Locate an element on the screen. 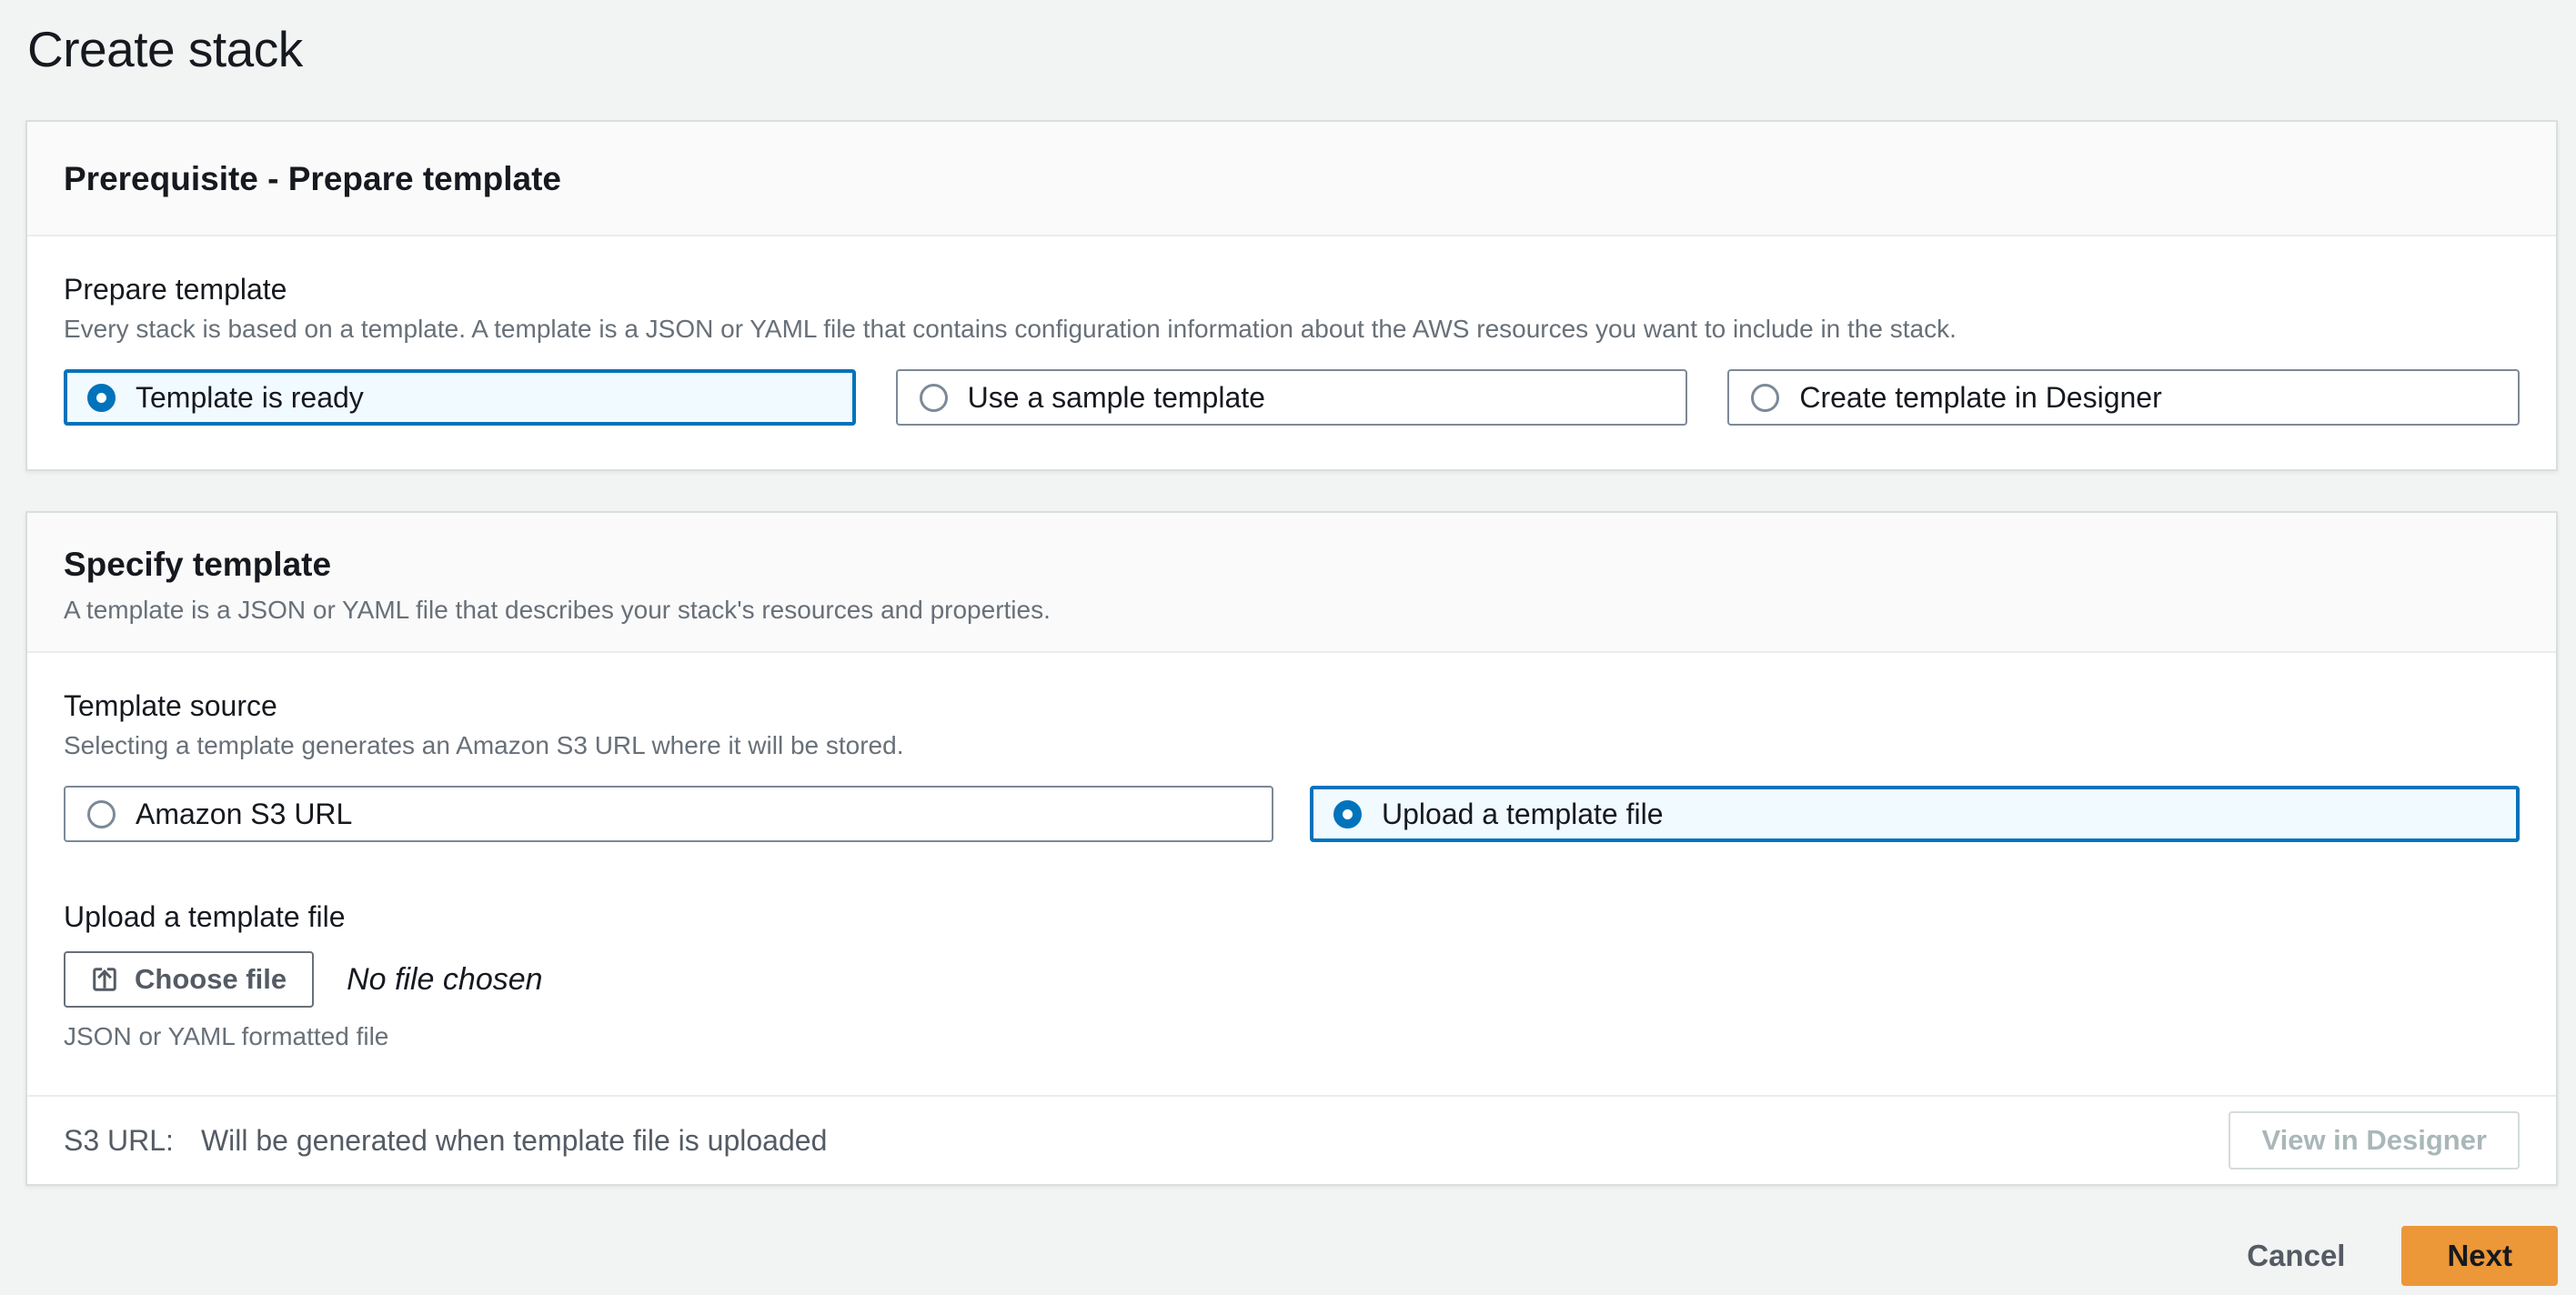 The width and height of the screenshot is (2576, 1295). template-source-label: Template source is located at coordinates (170, 705).